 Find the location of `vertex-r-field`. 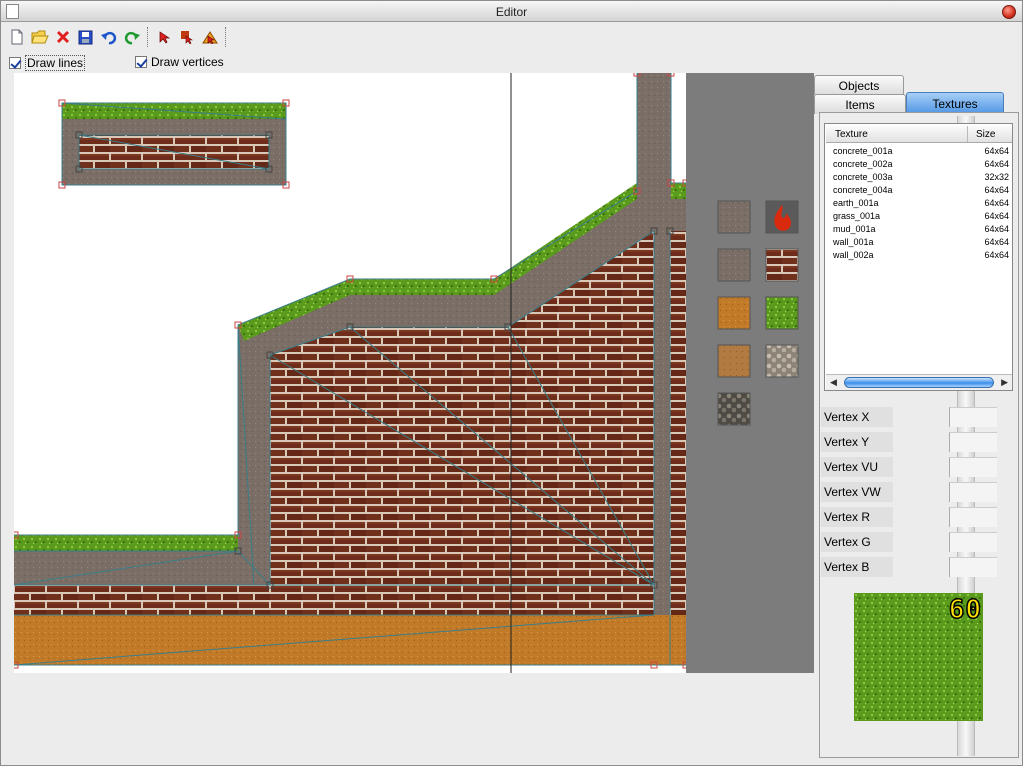

vertex-r-field is located at coordinates (973, 517).